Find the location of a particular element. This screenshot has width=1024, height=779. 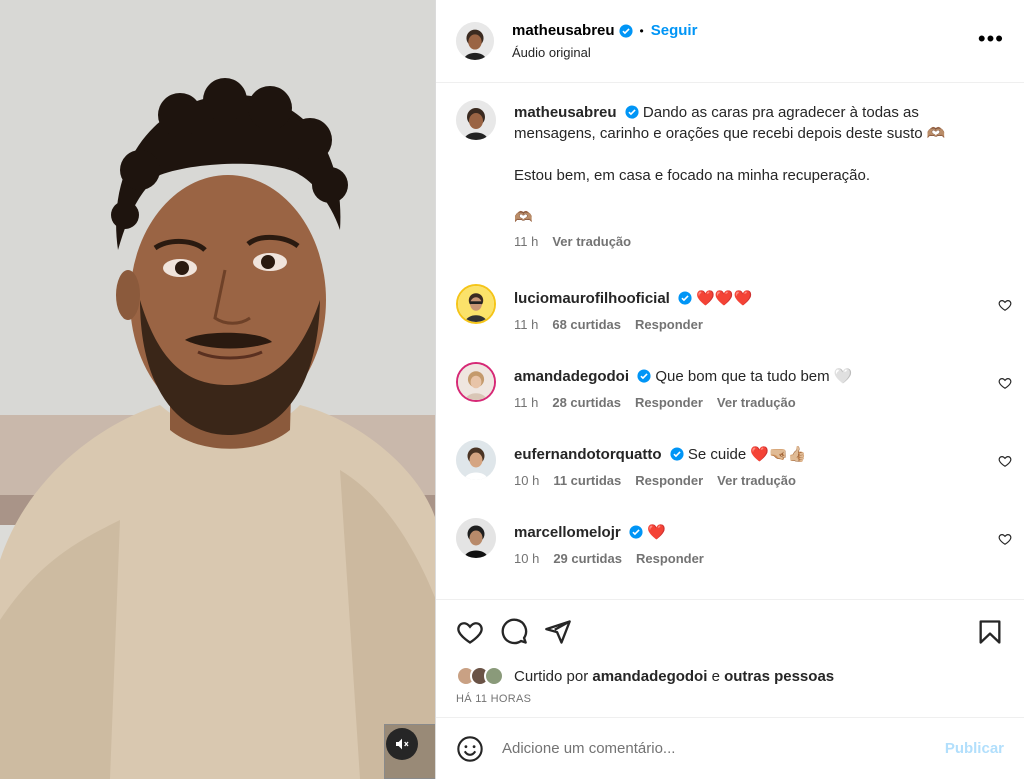

audio-label: Áudio original is located at coordinates (604, 52).